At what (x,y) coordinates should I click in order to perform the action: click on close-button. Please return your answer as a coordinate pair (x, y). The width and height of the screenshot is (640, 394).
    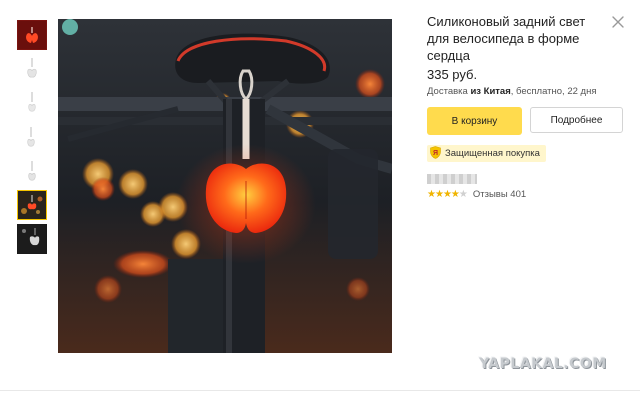
    Looking at the image, I should click on (618, 22).